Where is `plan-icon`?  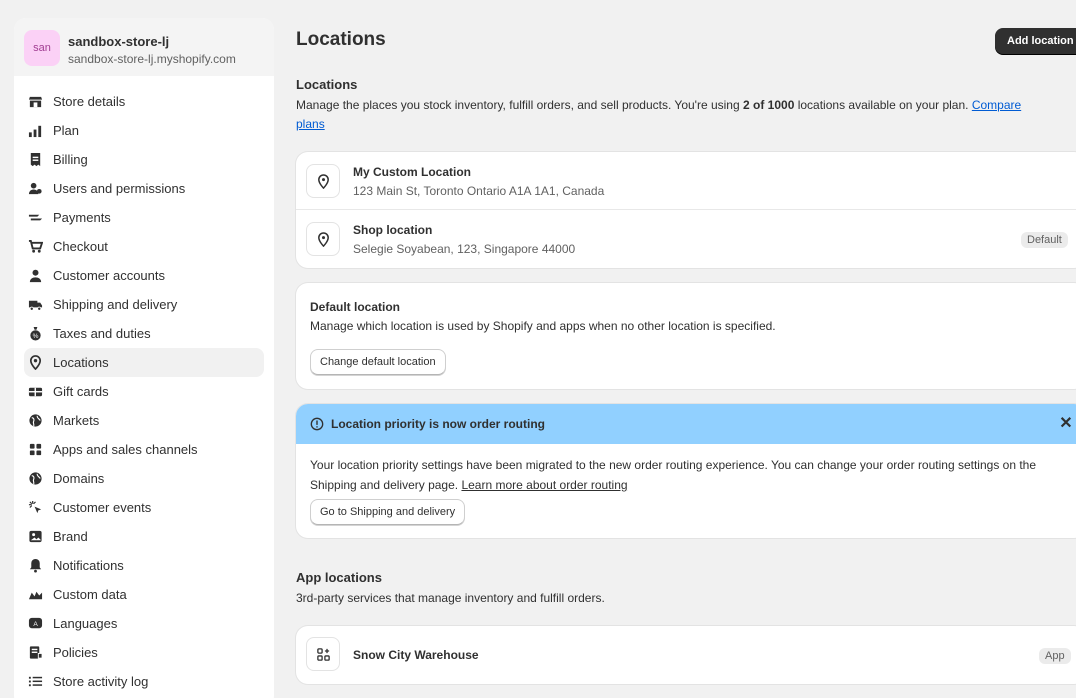
plan-icon is located at coordinates (35, 131).